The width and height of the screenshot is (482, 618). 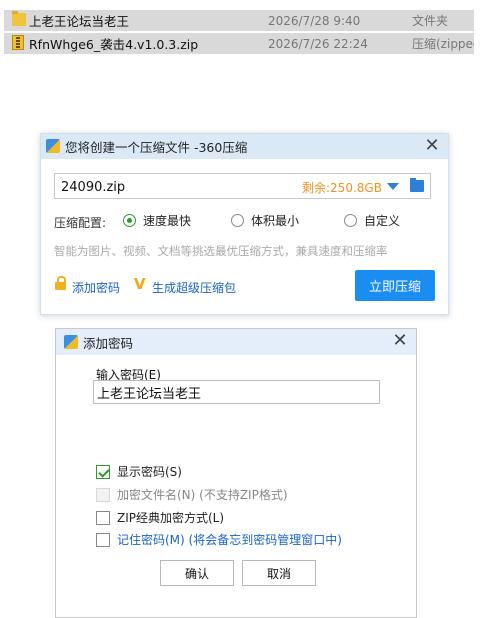 I want to click on password-input, so click(x=236, y=392).